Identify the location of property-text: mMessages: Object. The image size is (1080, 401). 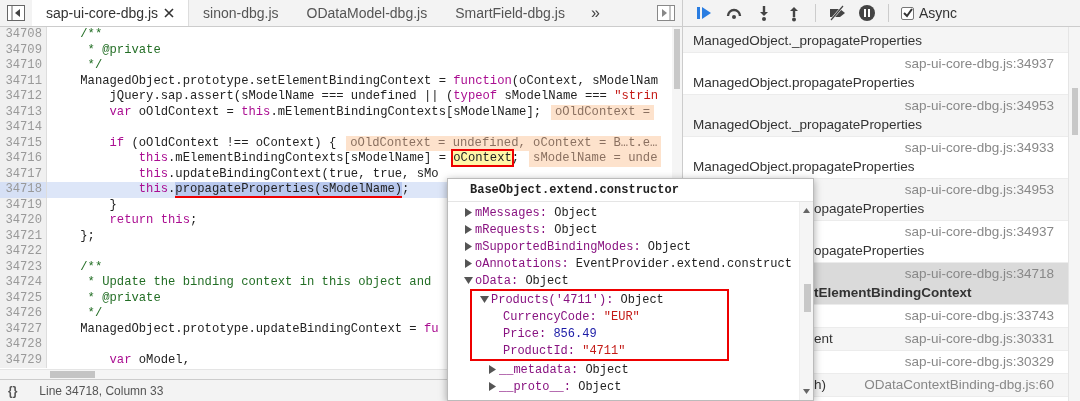
(536, 213).